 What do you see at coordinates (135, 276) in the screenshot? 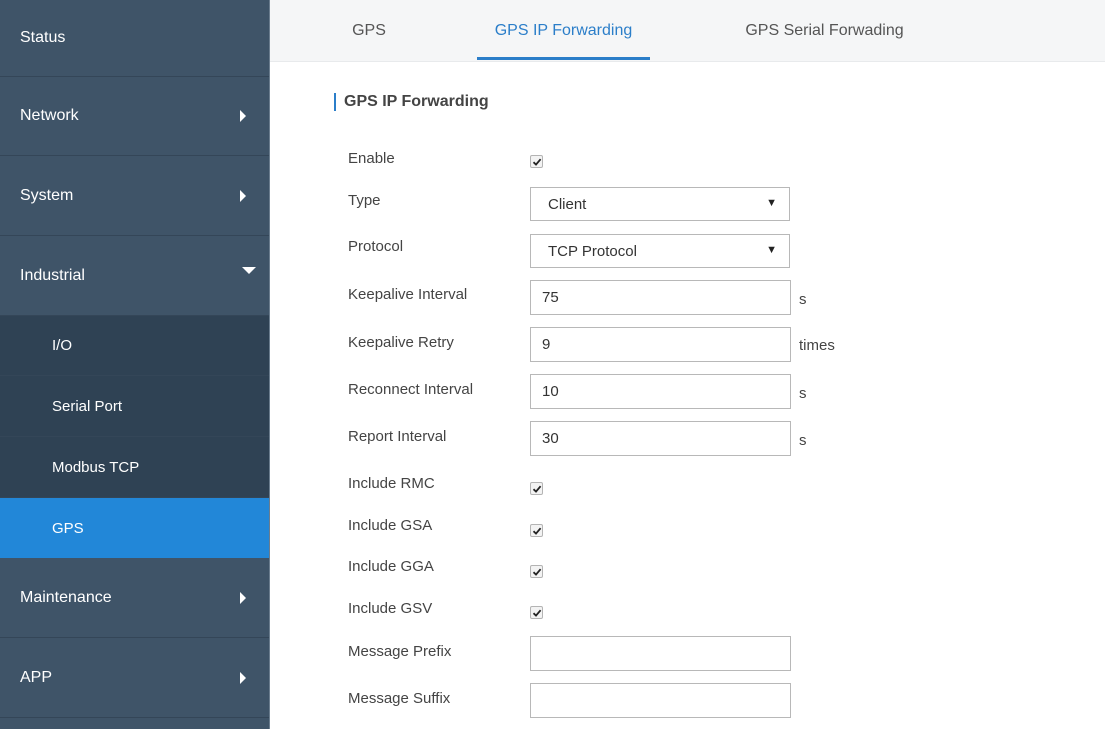
I see `sidebar-item-industrial: Industrial` at bounding box center [135, 276].